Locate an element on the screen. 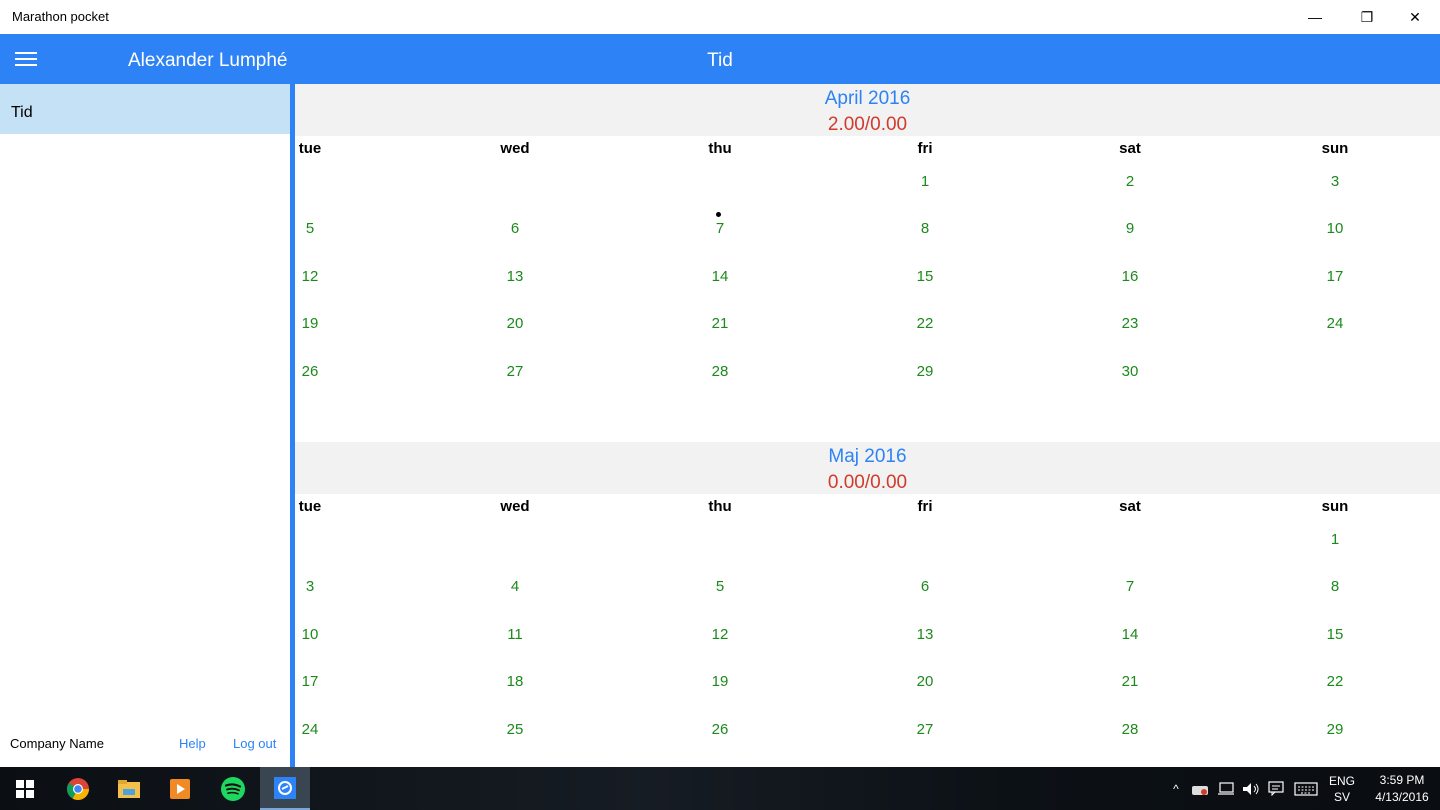 This screenshot has width=1440, height=810. calendar-day: 9 is located at coordinates (1130, 228).